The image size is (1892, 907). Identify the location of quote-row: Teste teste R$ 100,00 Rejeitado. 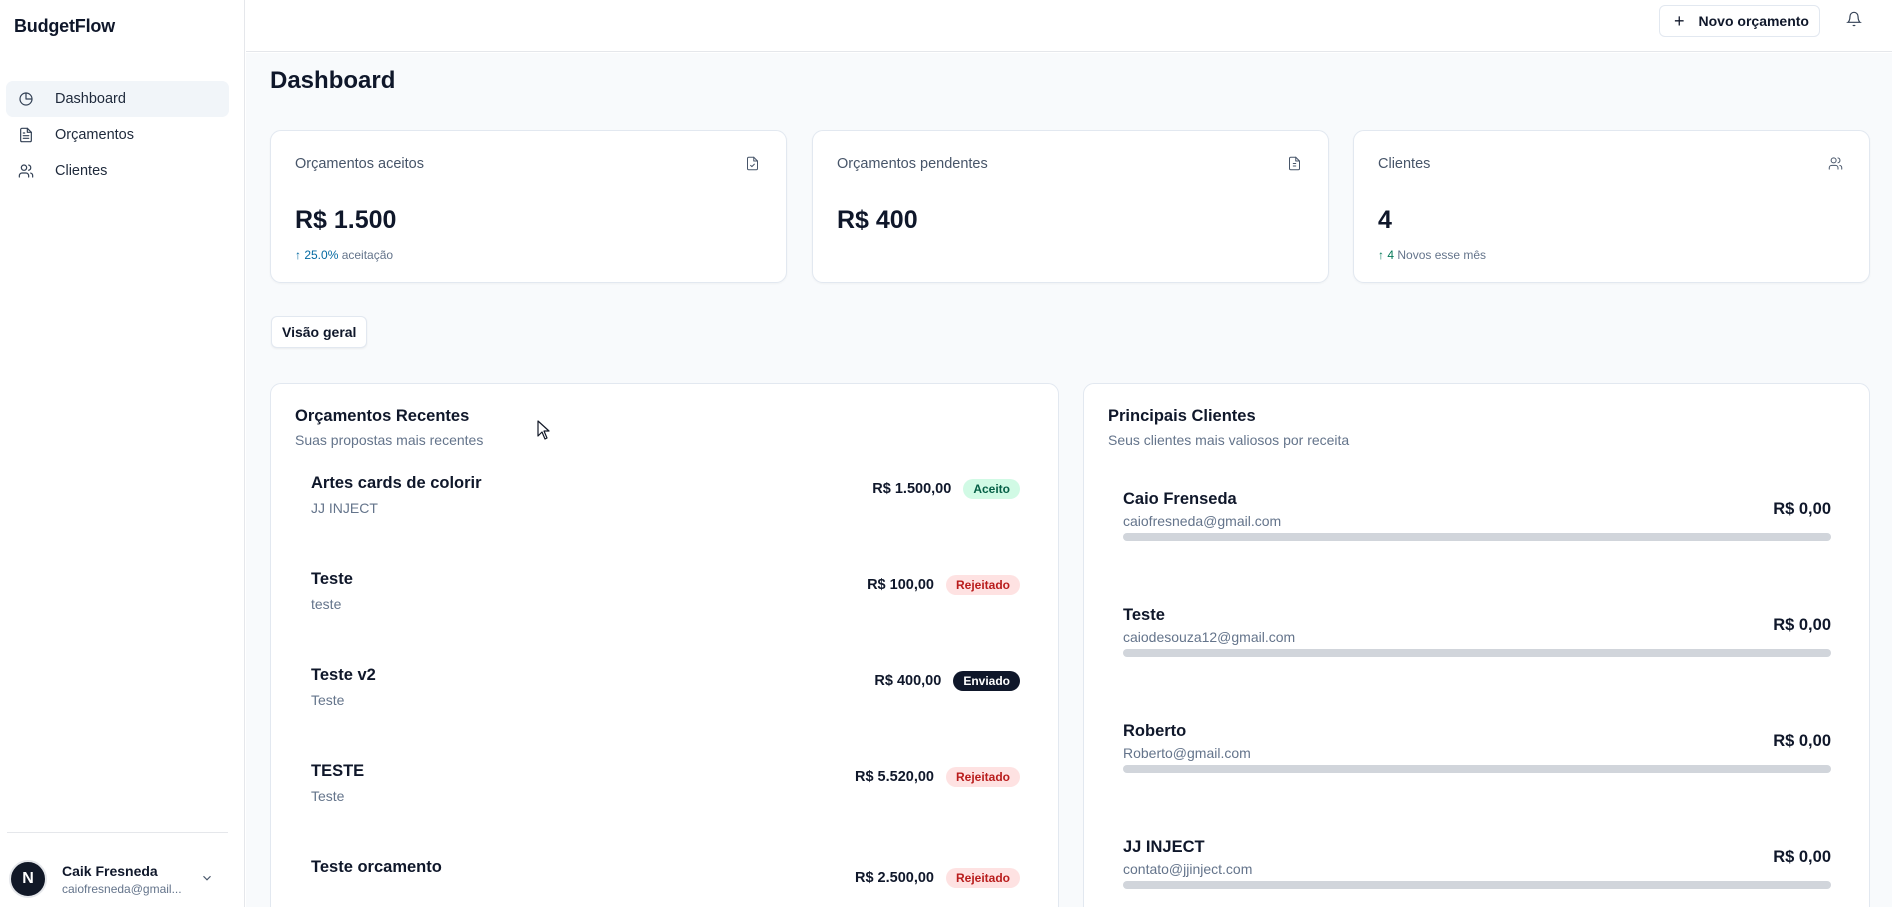
(665, 600).